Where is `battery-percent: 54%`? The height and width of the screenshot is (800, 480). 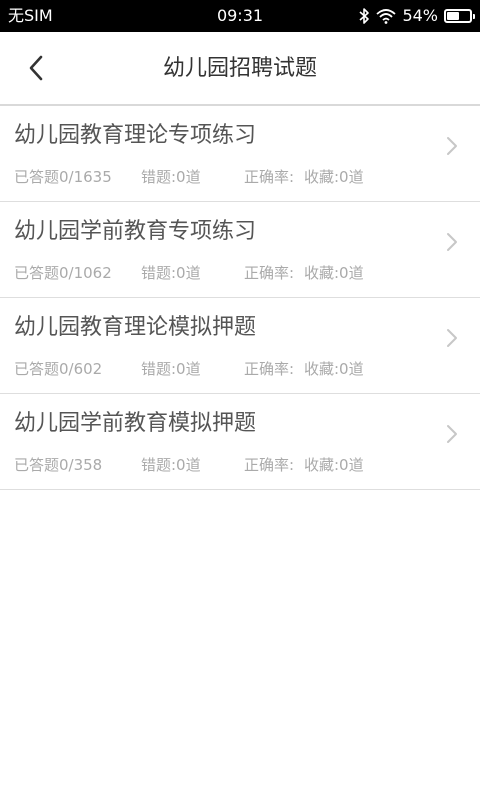
battery-percent: 54% is located at coordinates (420, 15).